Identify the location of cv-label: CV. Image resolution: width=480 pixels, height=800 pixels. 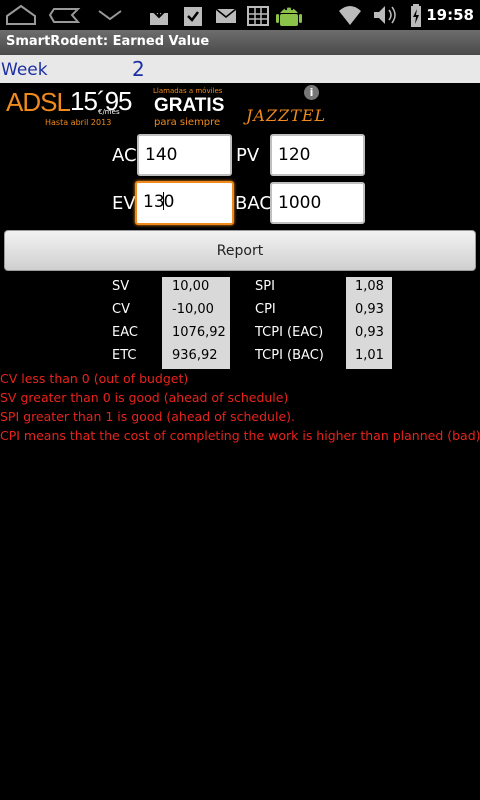
(121, 309).